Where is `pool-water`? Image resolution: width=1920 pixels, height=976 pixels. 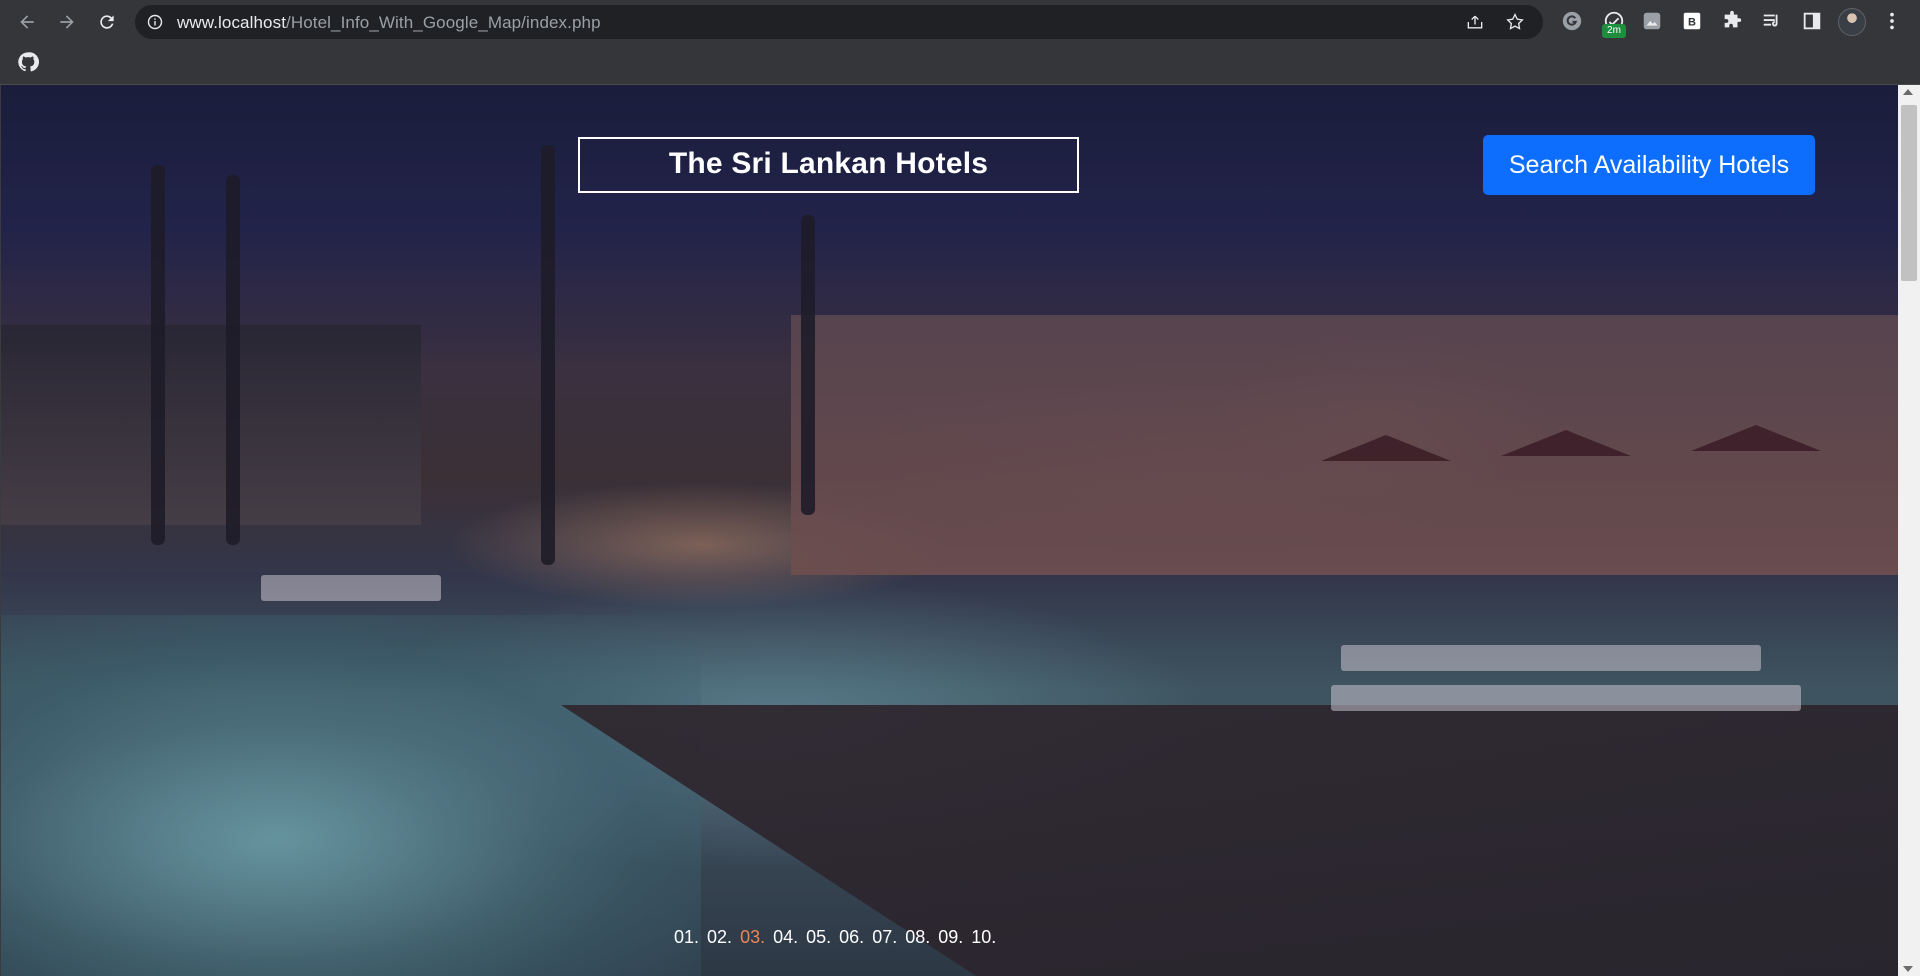
pool-water is located at coordinates (351, 795).